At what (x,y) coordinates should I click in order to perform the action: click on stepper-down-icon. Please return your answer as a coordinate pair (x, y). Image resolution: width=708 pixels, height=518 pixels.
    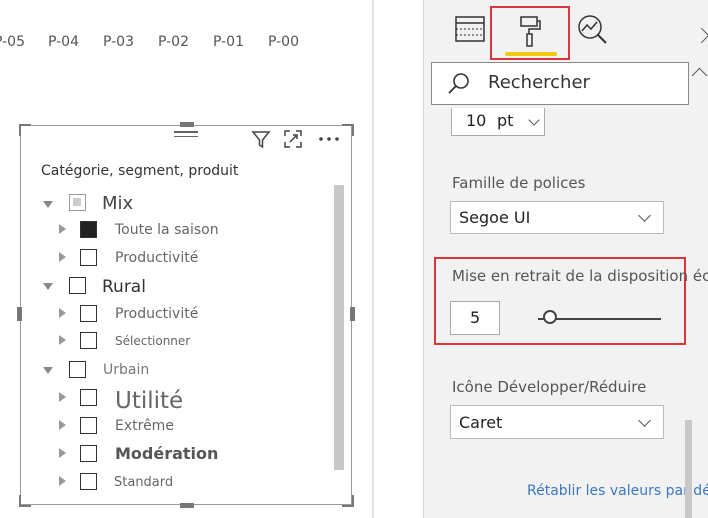
    Looking at the image, I should click on (534, 120).